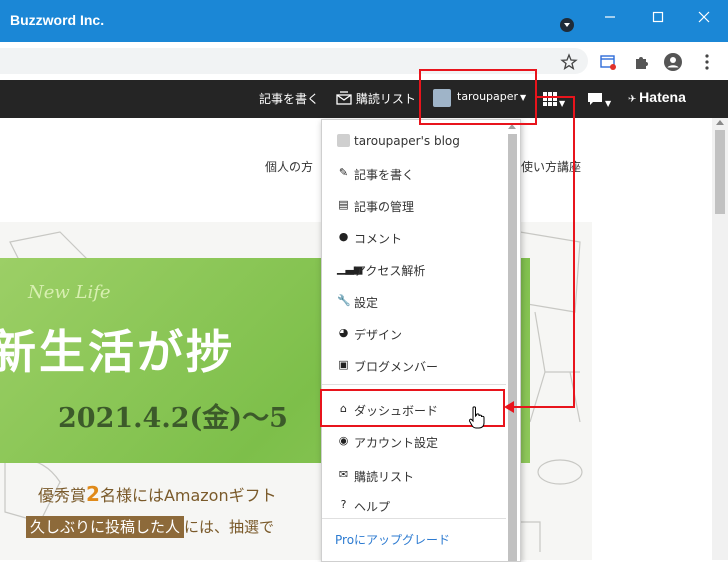 The width and height of the screenshot is (728, 562). I want to click on annotation-highlight-user-menu, so click(478, 97).